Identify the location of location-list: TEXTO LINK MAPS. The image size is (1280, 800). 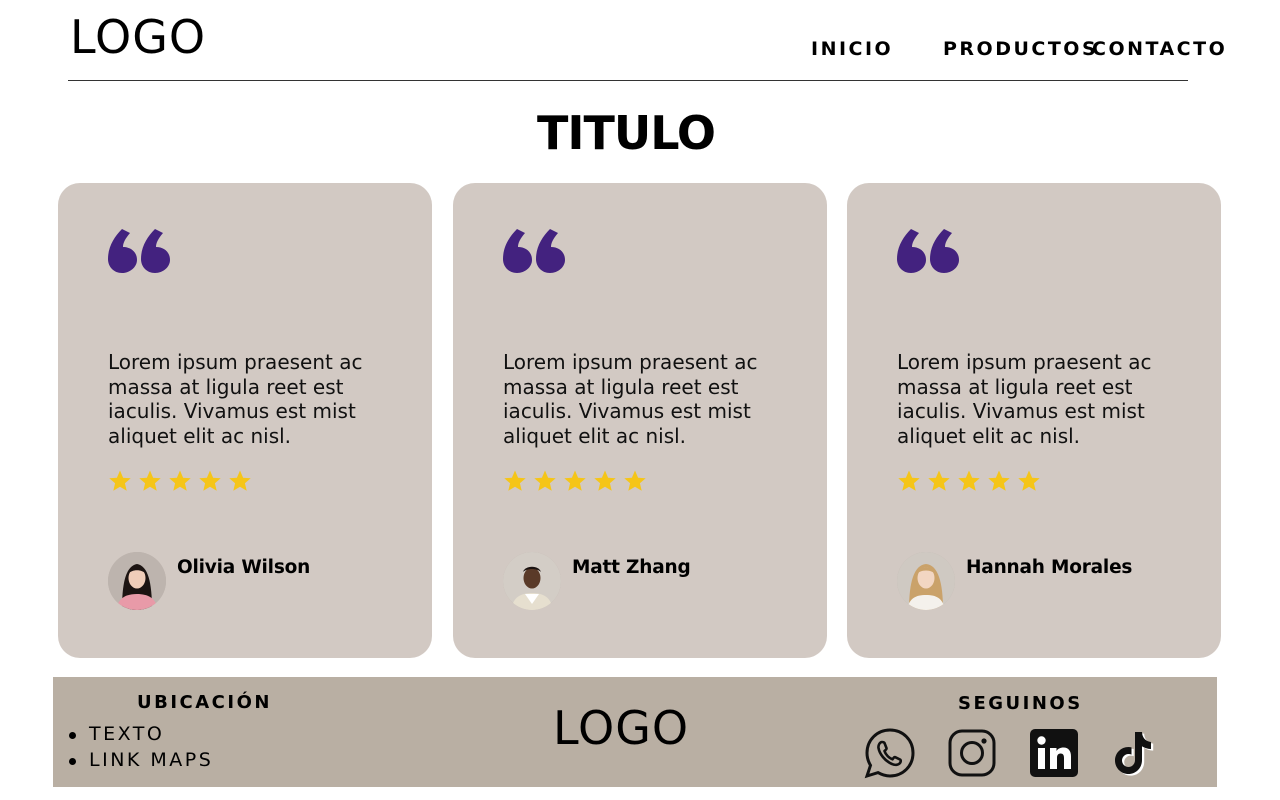
(141, 747).